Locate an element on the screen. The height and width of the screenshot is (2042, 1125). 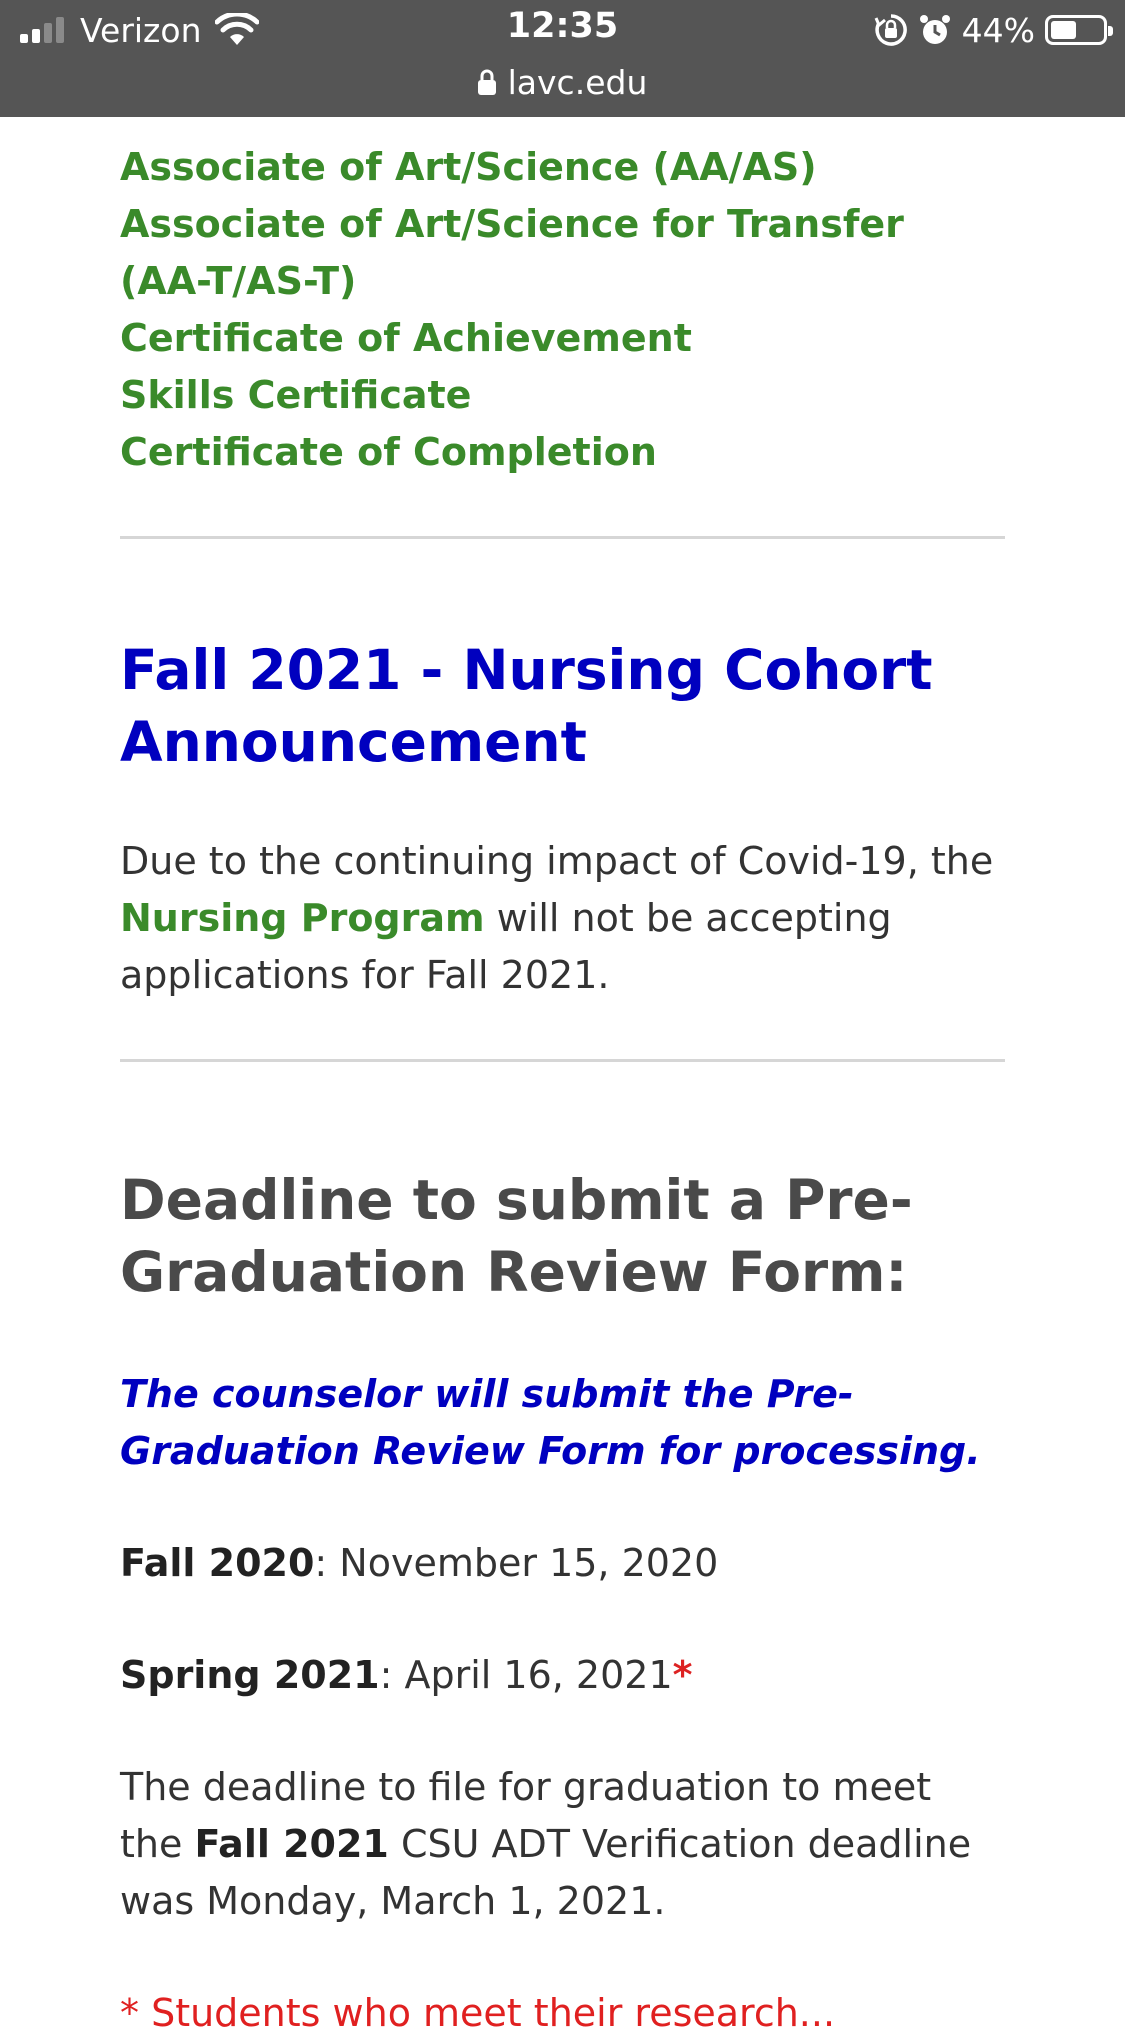
url-text: lavc.edu is located at coordinates (577, 82).